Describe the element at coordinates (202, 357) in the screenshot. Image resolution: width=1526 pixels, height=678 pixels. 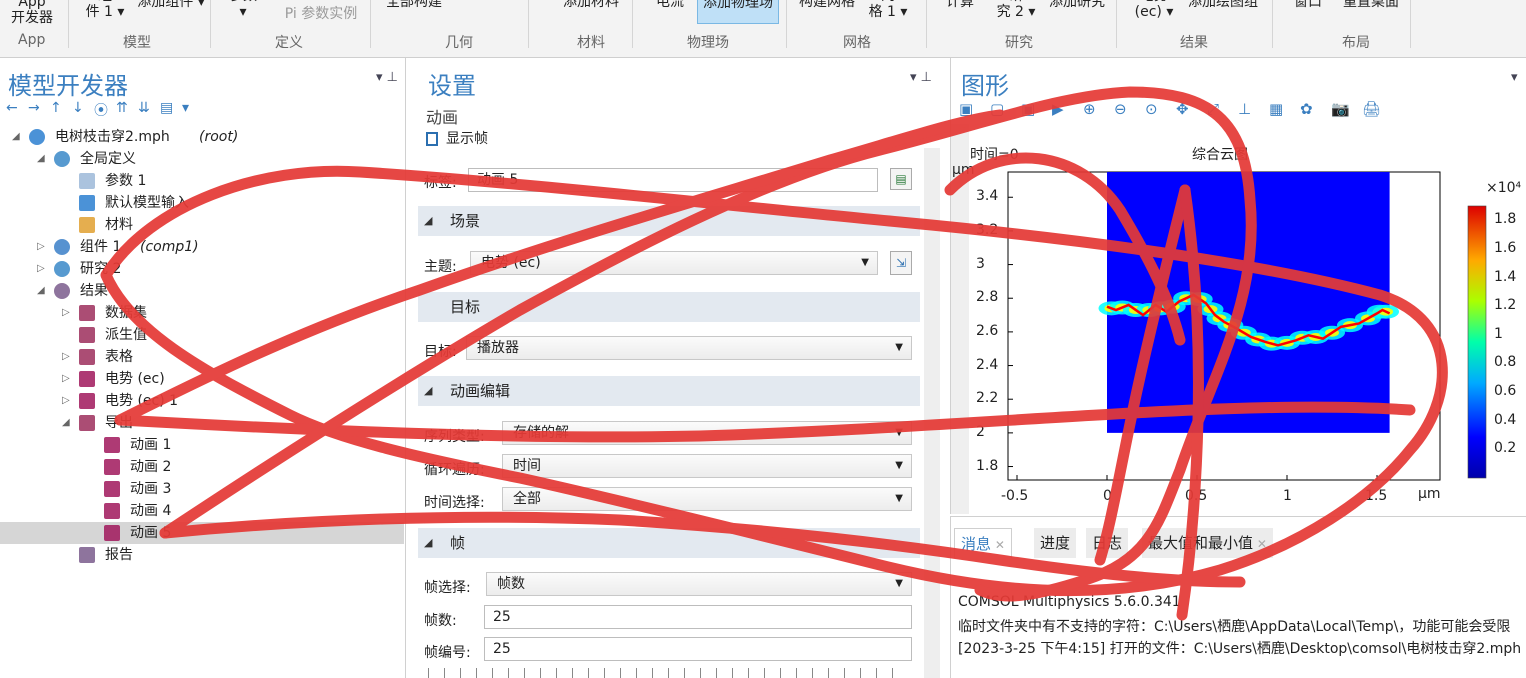
I see `tree-node-tables: ▷ 表格` at that location.